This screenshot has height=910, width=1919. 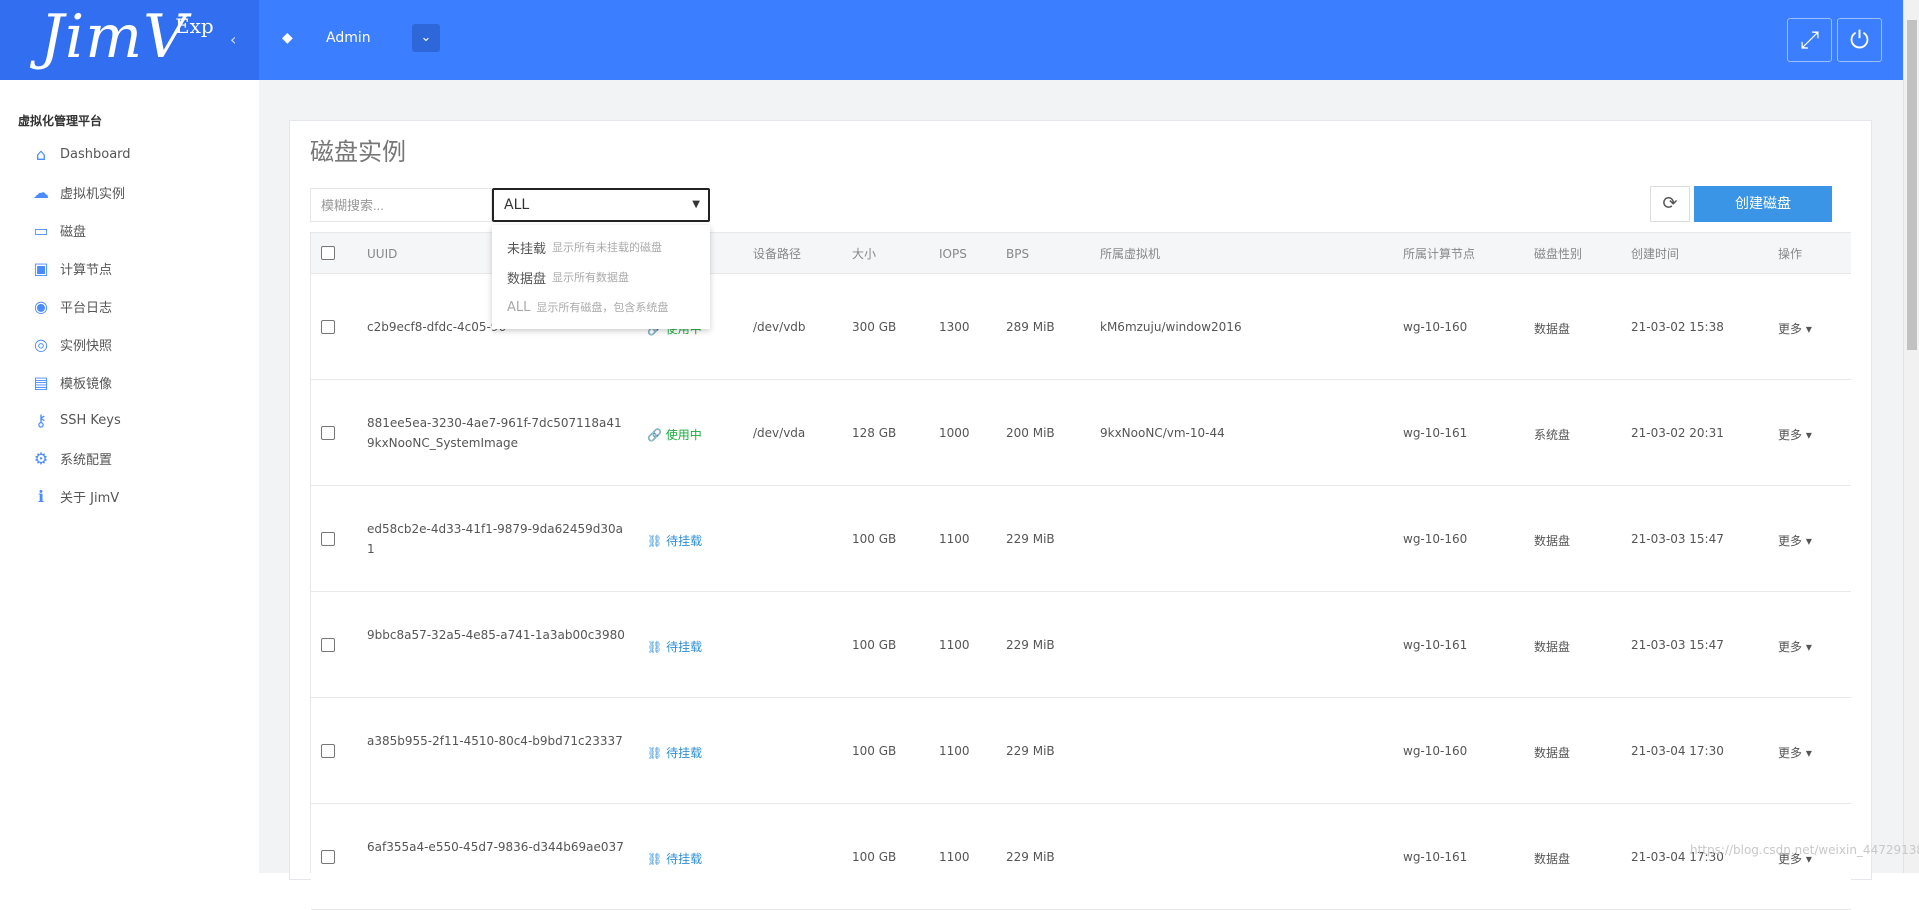 I want to click on uuid-cell: c2b9ecf8-dfdc-4c05-96, so click(x=437, y=327).